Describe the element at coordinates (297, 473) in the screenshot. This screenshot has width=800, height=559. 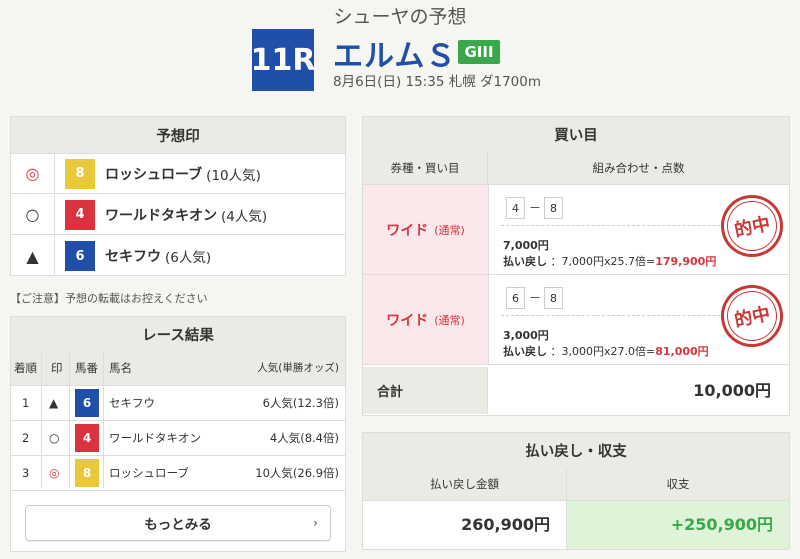
I see `popularity: 10人気(26.9倍)` at that location.